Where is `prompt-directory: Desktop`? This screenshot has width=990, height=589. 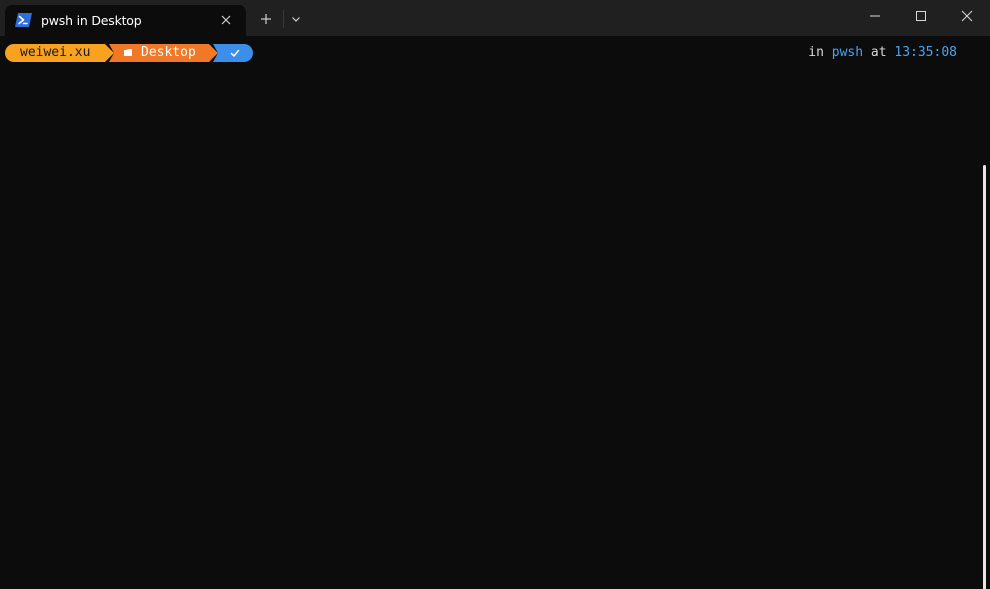
prompt-directory: Desktop is located at coordinates (168, 52).